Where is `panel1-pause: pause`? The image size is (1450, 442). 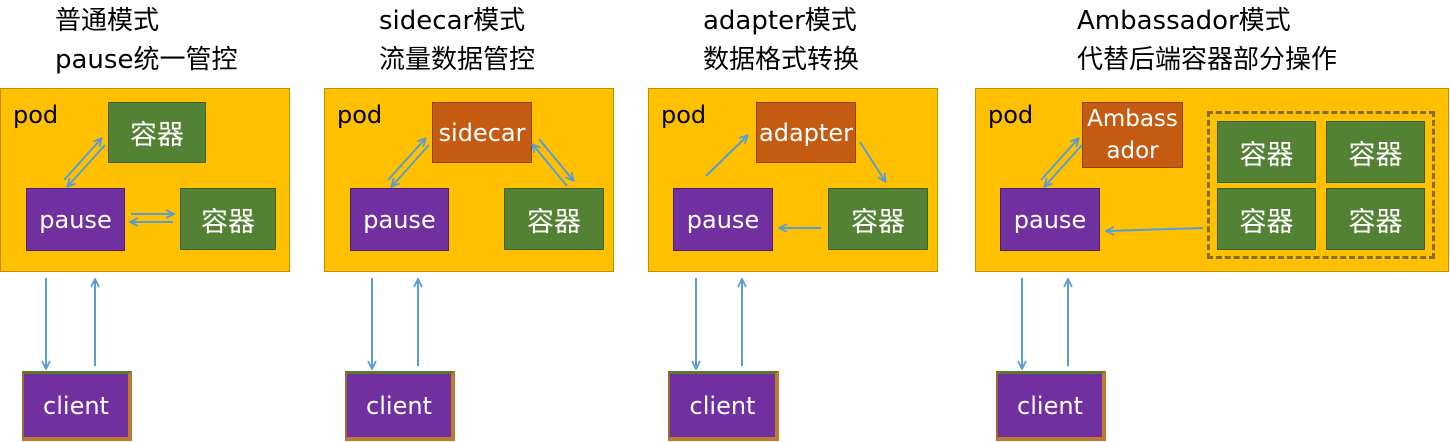 panel1-pause: pause is located at coordinates (75, 219).